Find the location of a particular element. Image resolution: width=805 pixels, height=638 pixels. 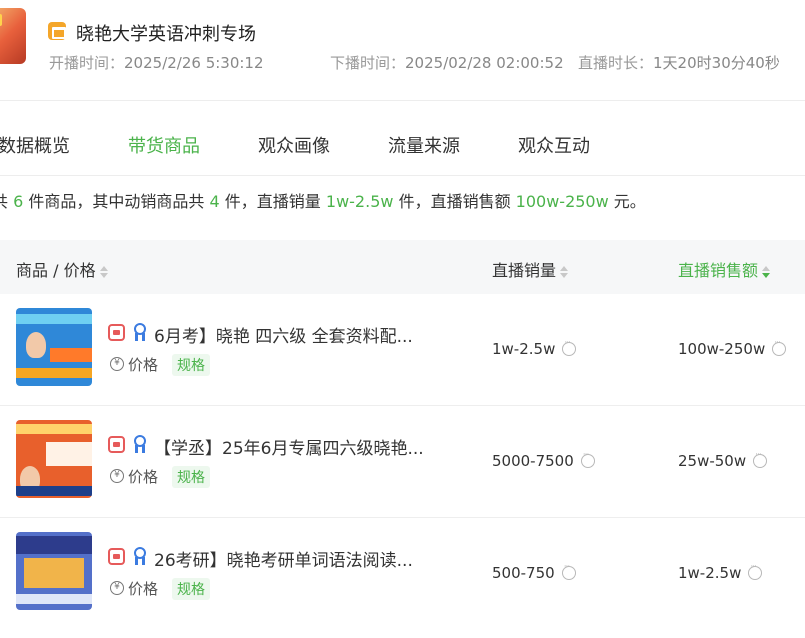

duration-value: 1天20时30分40秒 is located at coordinates (716, 63).